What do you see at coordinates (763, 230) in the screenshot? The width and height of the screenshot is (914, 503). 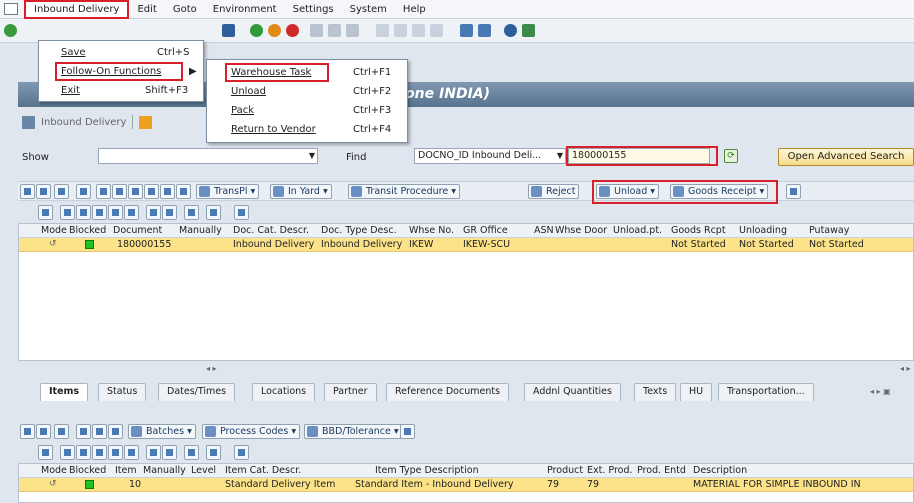 I see `col-unloading: Unloading` at bounding box center [763, 230].